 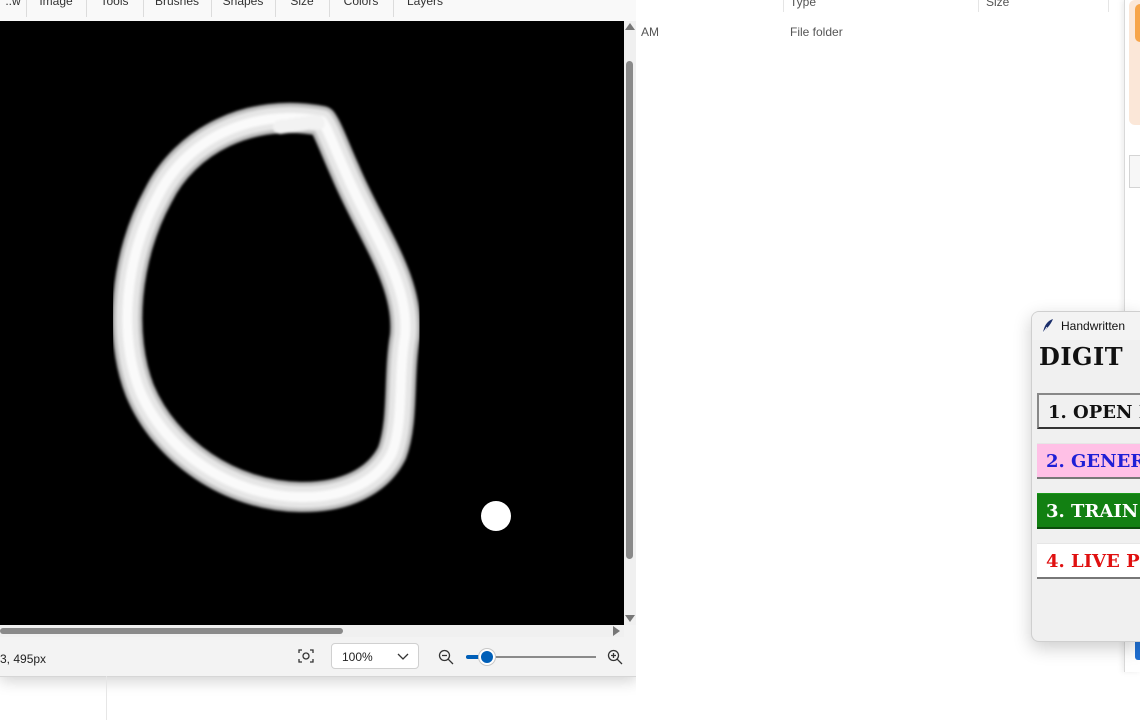 I want to click on vertical-scrollbar, so click(x=630, y=323).